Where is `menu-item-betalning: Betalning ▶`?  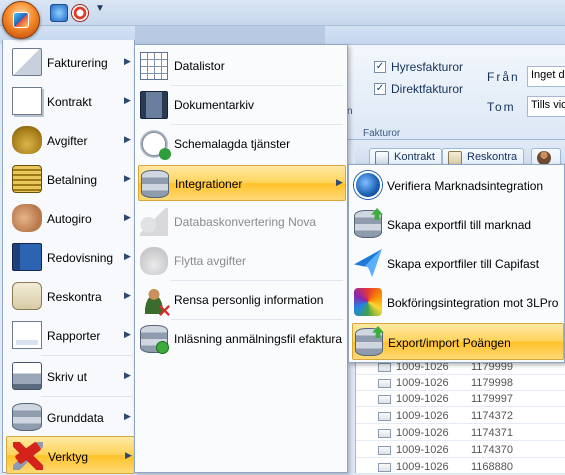 menu-item-betalning: Betalning ▶ is located at coordinates (70, 179).